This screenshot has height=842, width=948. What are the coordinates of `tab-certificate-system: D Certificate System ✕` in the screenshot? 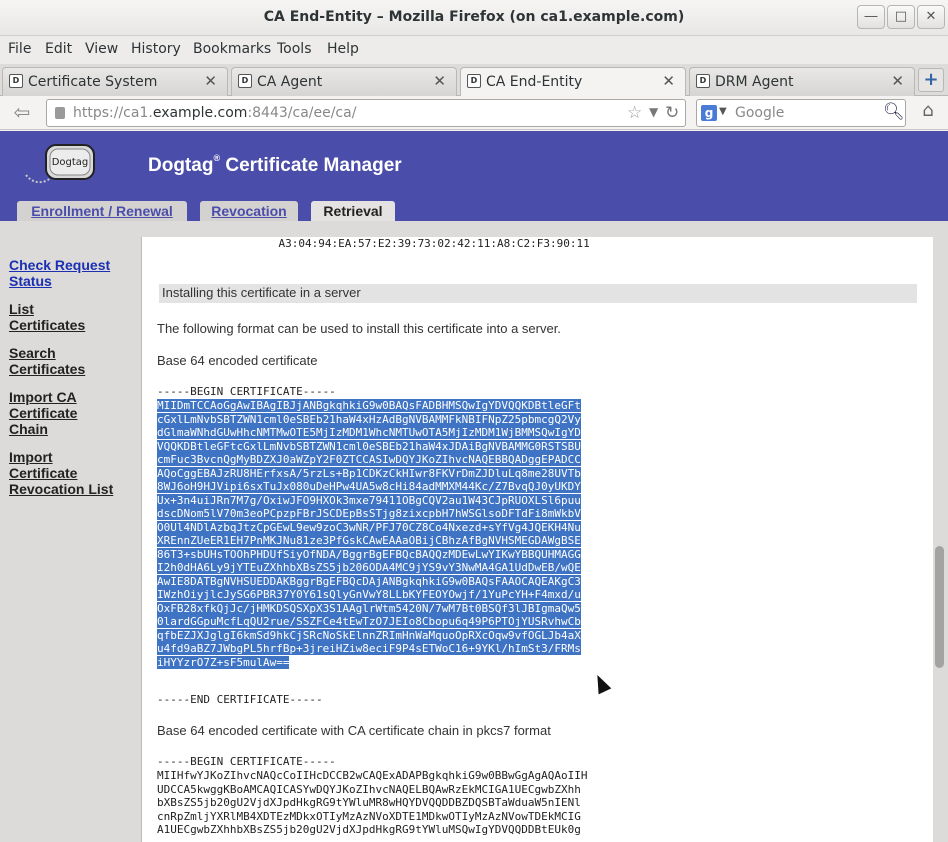 It's located at (115, 81).